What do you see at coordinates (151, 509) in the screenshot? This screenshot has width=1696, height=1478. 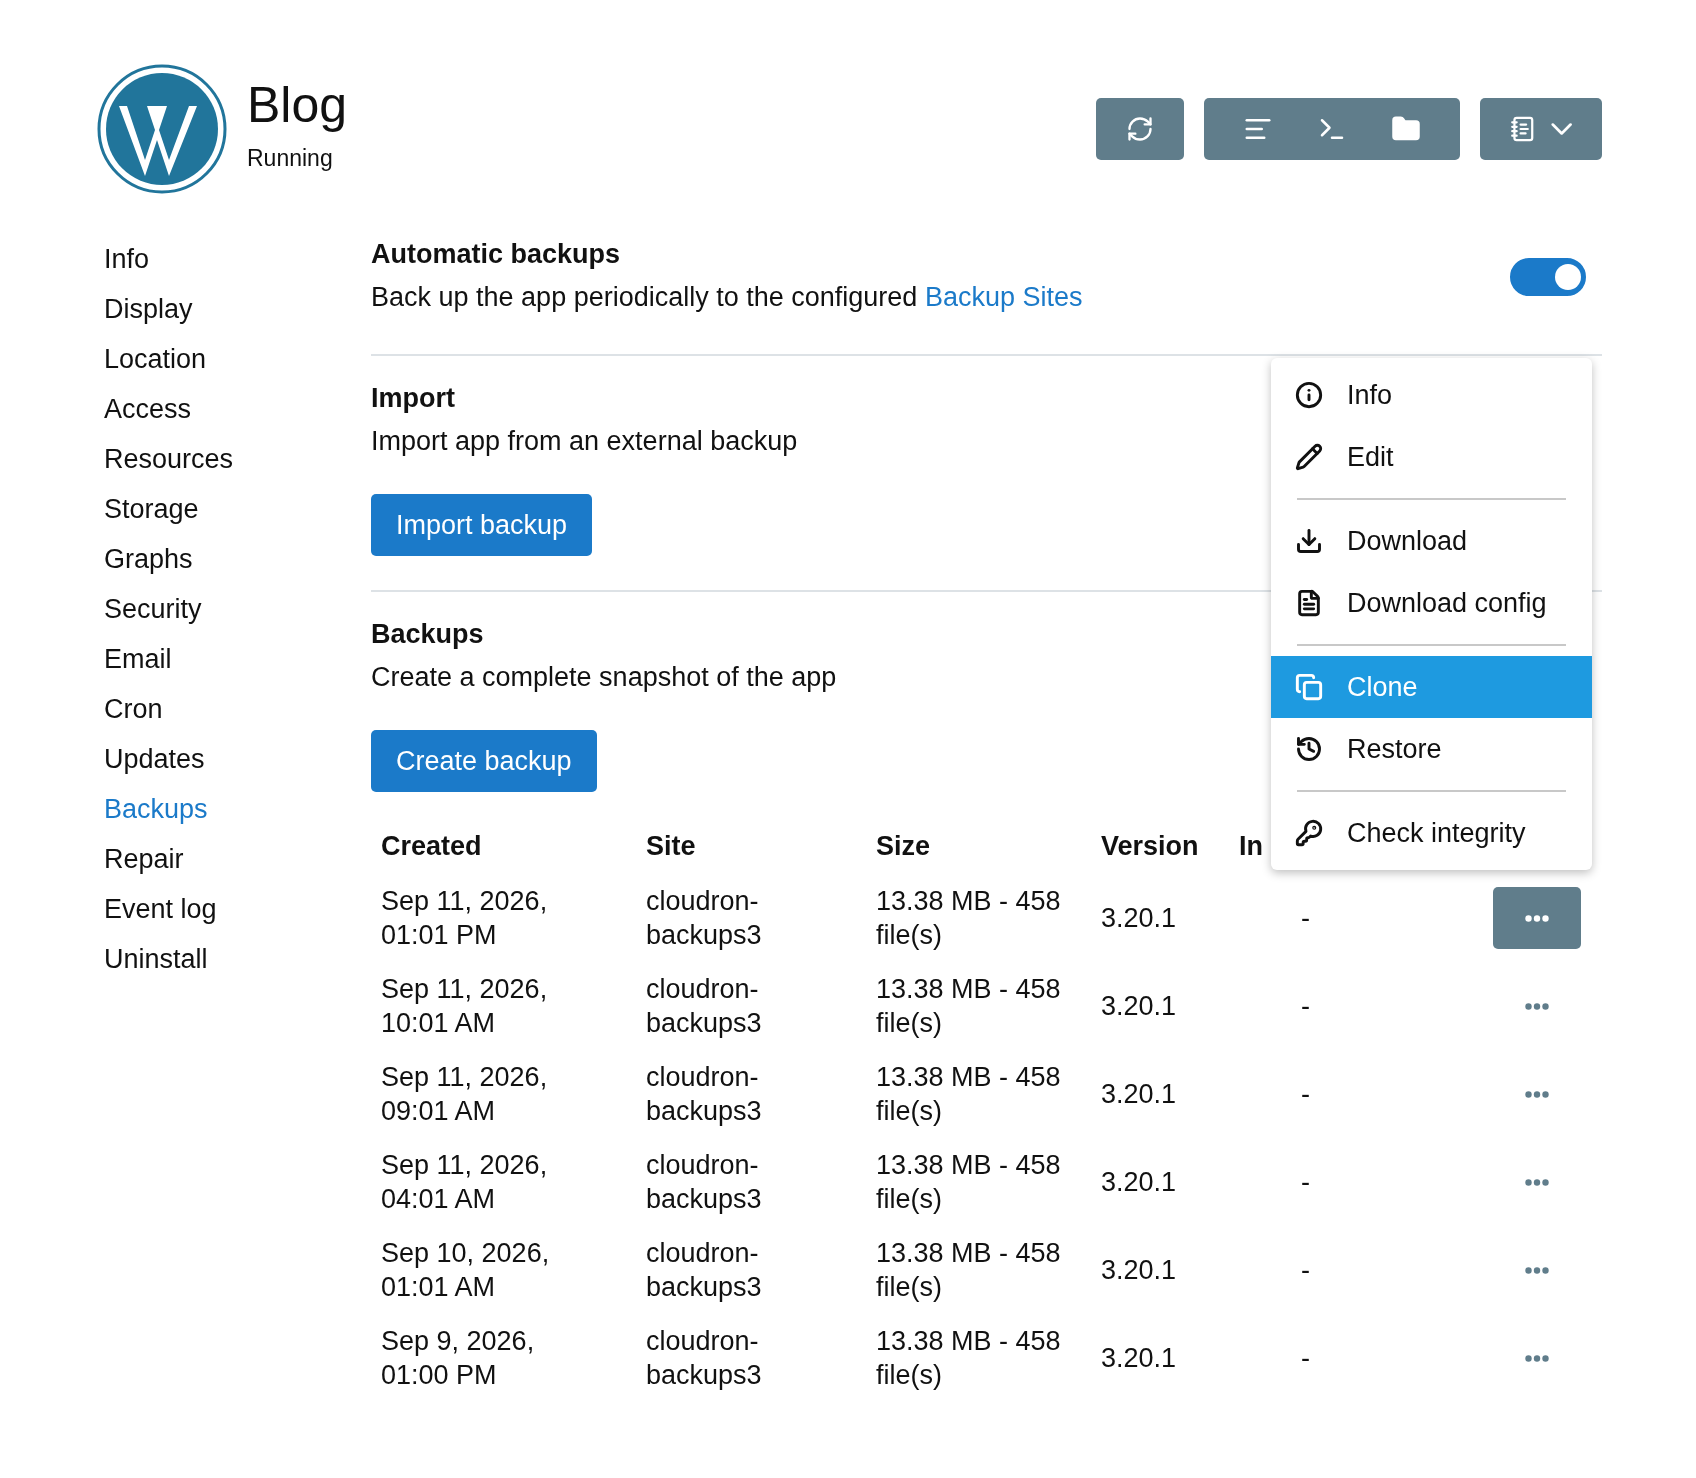 I see `sidebar-item: Storage` at bounding box center [151, 509].